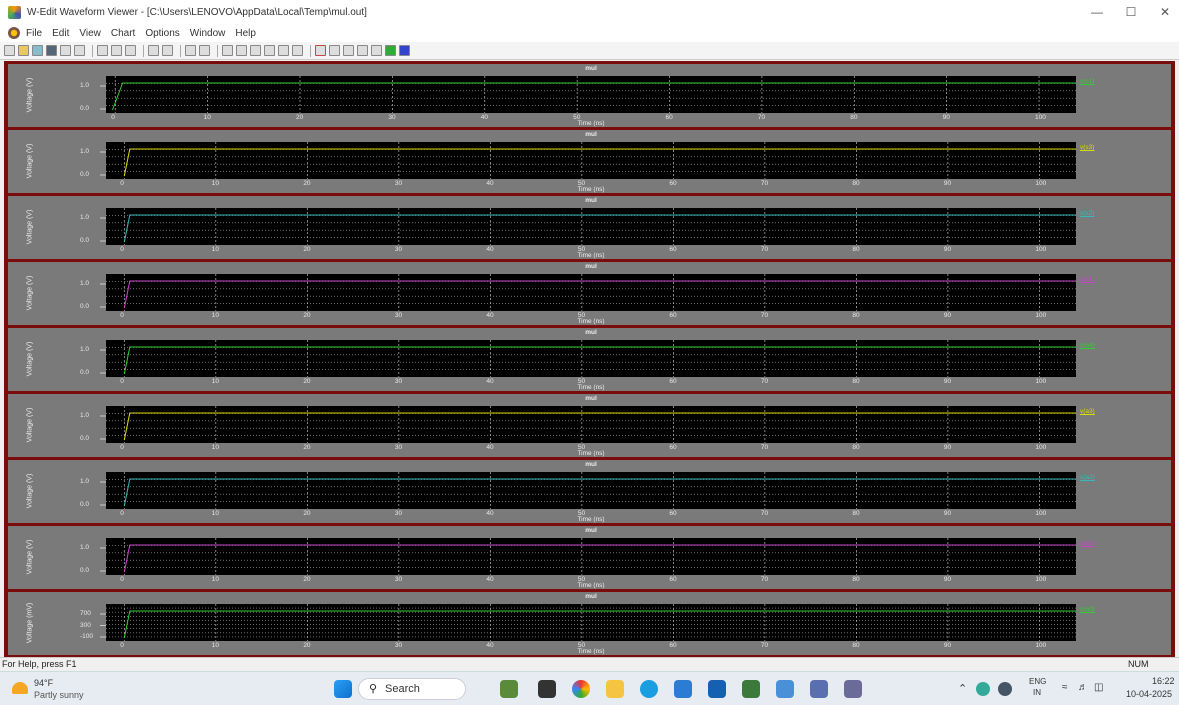 Image resolution: width=1179 pixels, height=705 pixels. Describe the element at coordinates (180, 50) in the screenshot. I see `toolbar-divider` at that location.